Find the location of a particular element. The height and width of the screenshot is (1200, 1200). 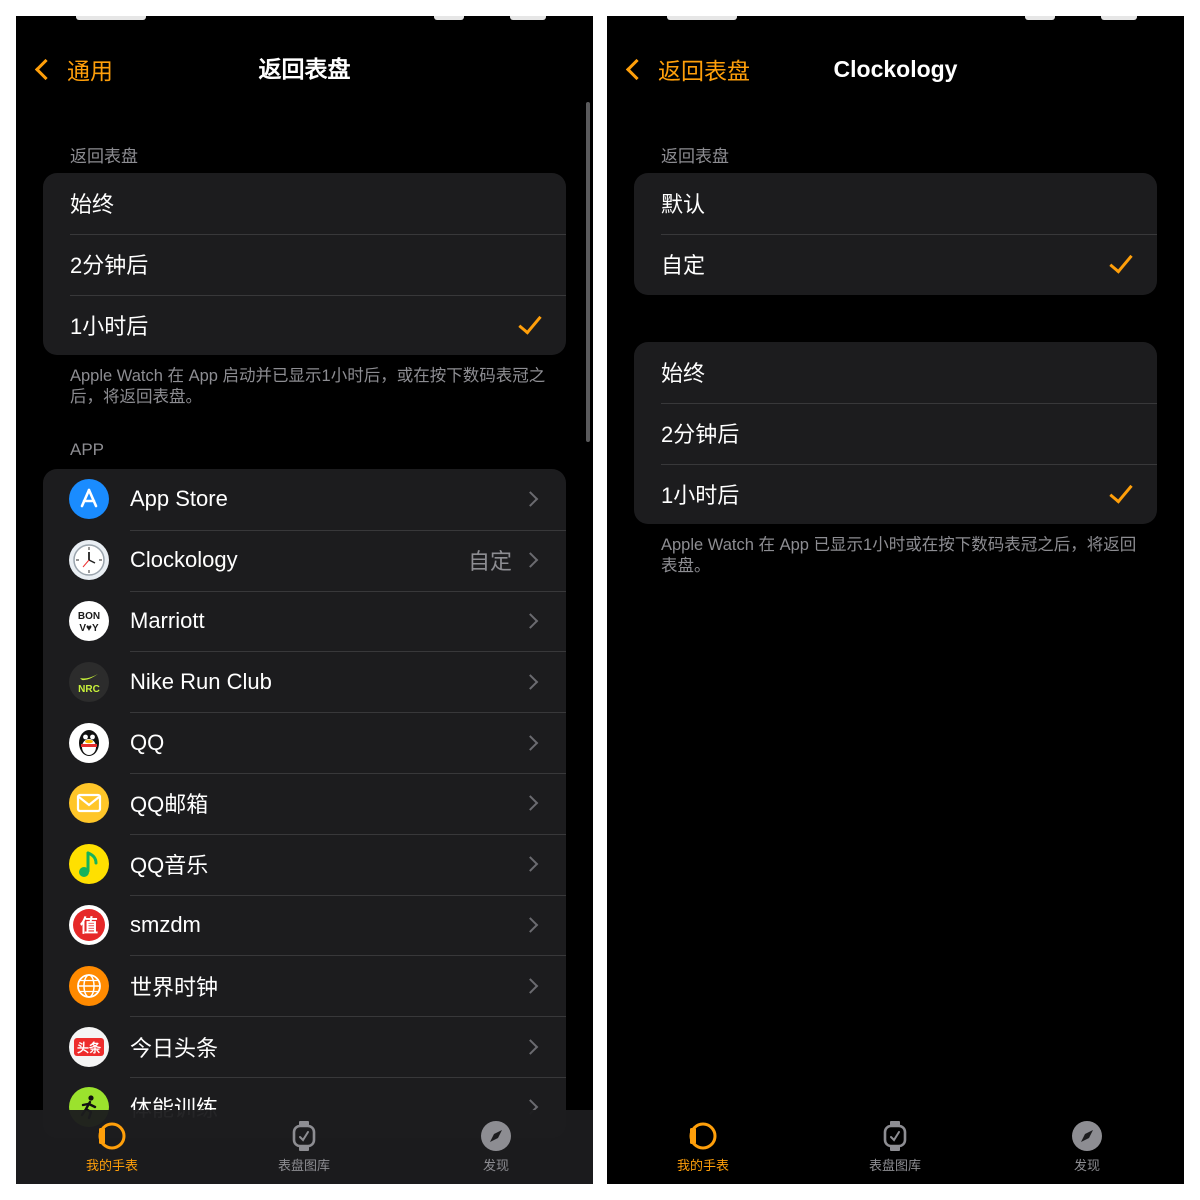

app-row-qq-mail: QQ邮箱 is located at coordinates (304, 803).